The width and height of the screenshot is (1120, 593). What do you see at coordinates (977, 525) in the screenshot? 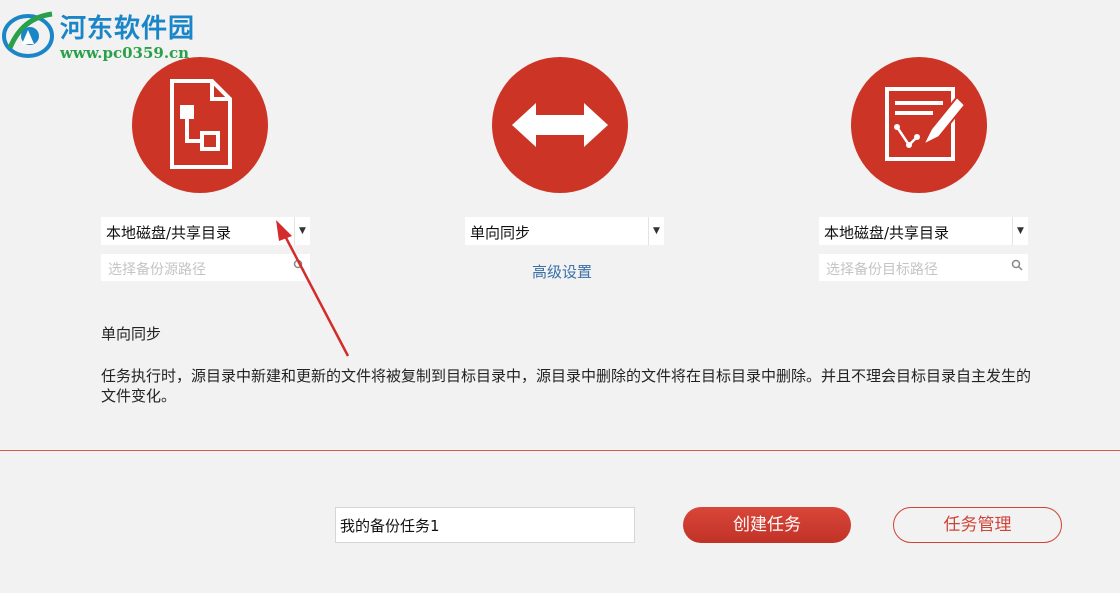
I see `task-management-button: 任务管理` at bounding box center [977, 525].